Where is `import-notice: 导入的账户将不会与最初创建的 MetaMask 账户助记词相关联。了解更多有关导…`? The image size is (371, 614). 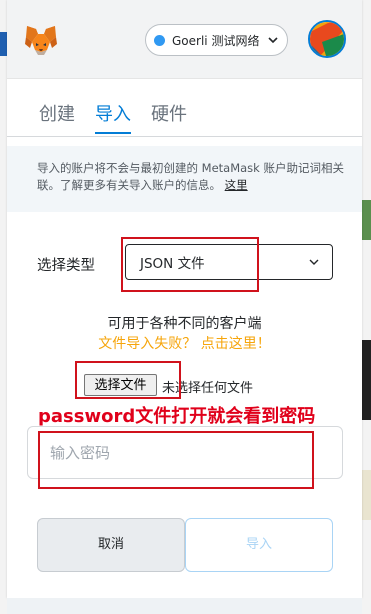 import-notice: 导入的账户将不会与最初创建的 MetaMask 账户助记词相关联。了解更多有关导… is located at coordinates (184, 179).